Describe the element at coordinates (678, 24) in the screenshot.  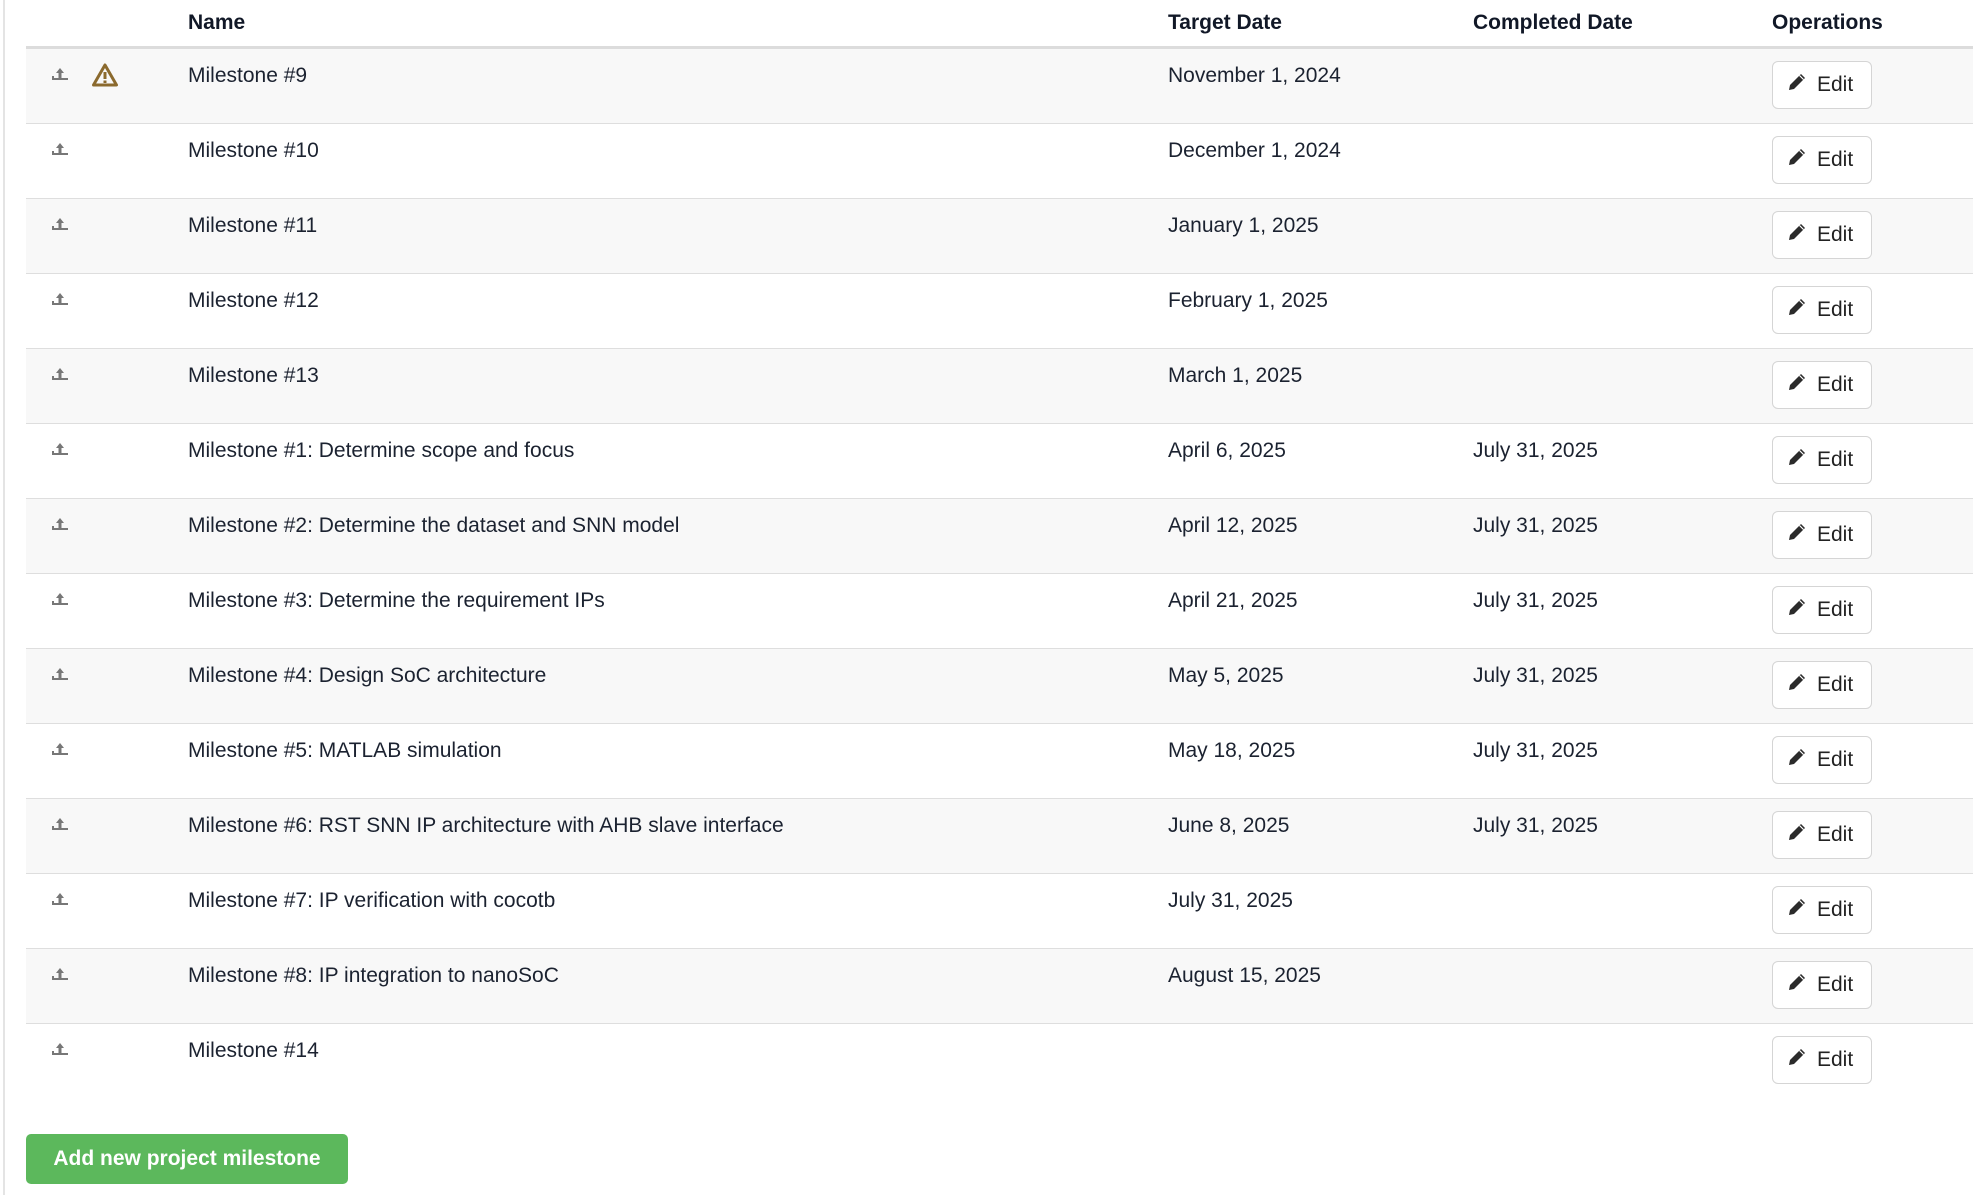
I see `header-name: Name` at that location.